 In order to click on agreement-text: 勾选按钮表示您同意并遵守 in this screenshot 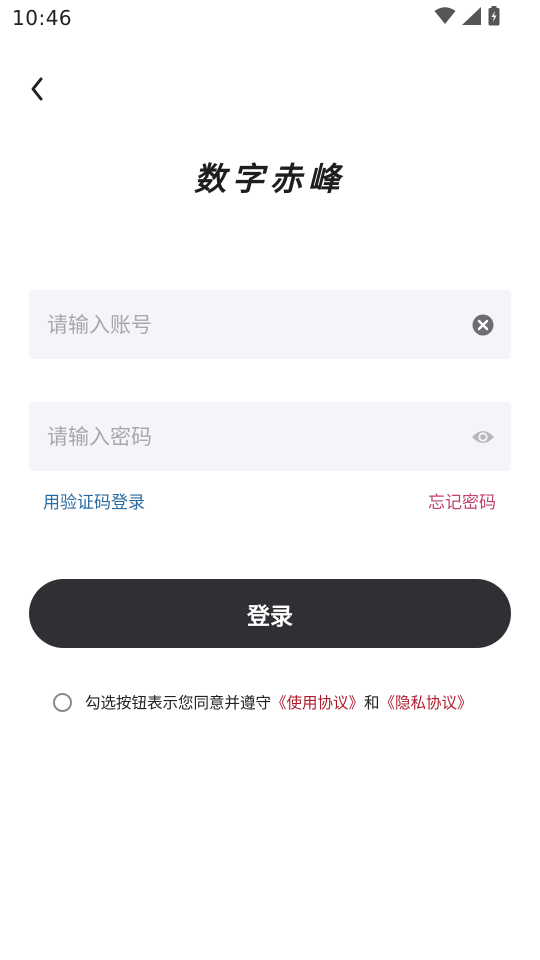, I will do `click(178, 703)`.